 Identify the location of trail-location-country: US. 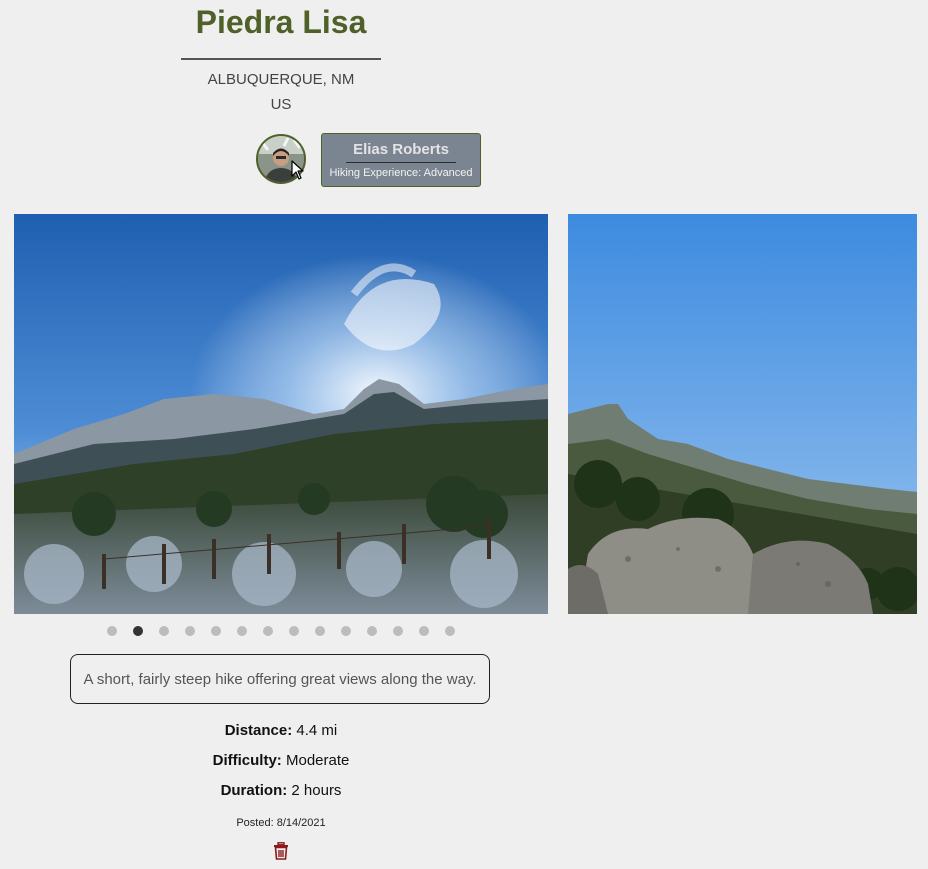
(281, 104).